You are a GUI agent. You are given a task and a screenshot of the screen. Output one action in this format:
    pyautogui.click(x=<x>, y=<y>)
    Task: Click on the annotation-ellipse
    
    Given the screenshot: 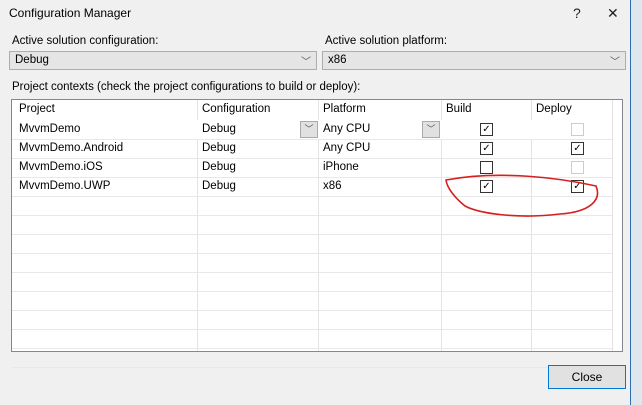 What is the action you would take?
    pyautogui.click(x=522, y=195)
    